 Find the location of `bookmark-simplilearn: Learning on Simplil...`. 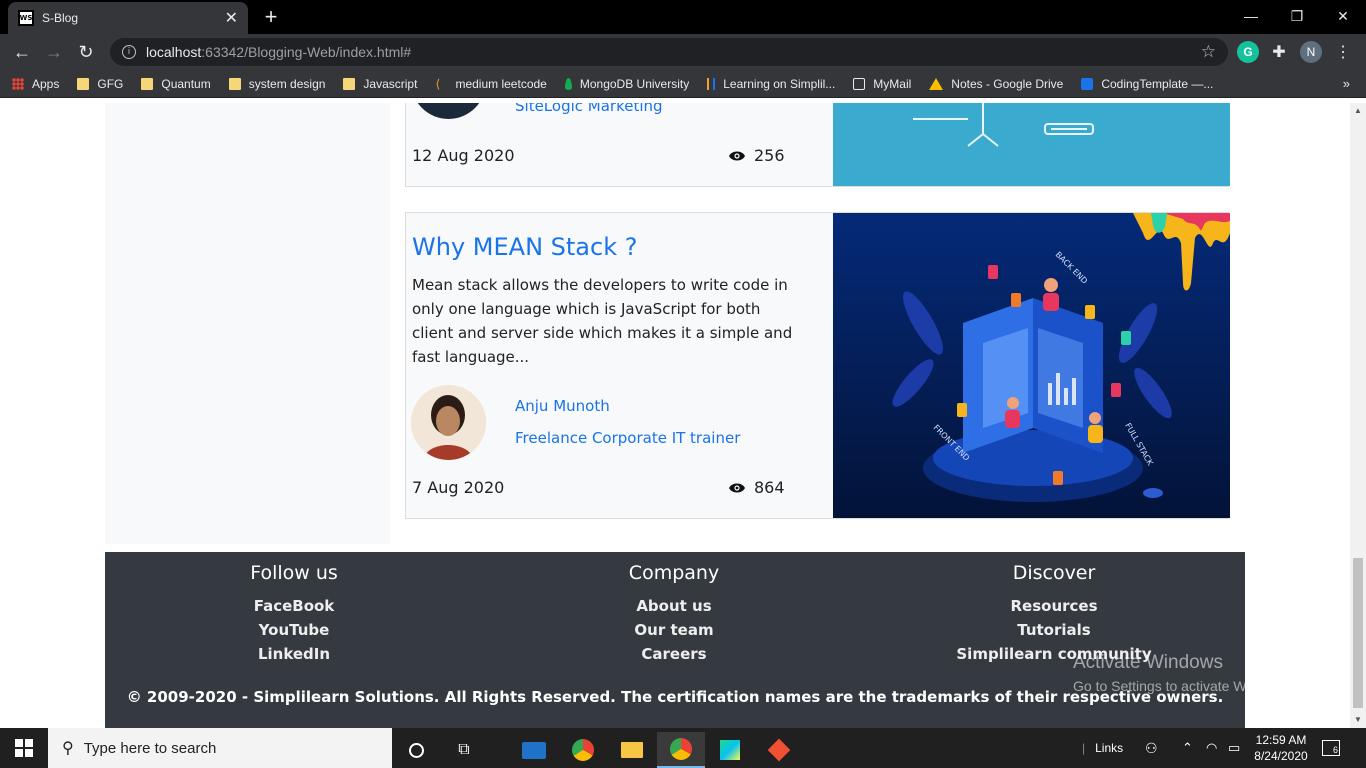

bookmark-simplilearn: Learning on Simplil... is located at coordinates (771, 84).